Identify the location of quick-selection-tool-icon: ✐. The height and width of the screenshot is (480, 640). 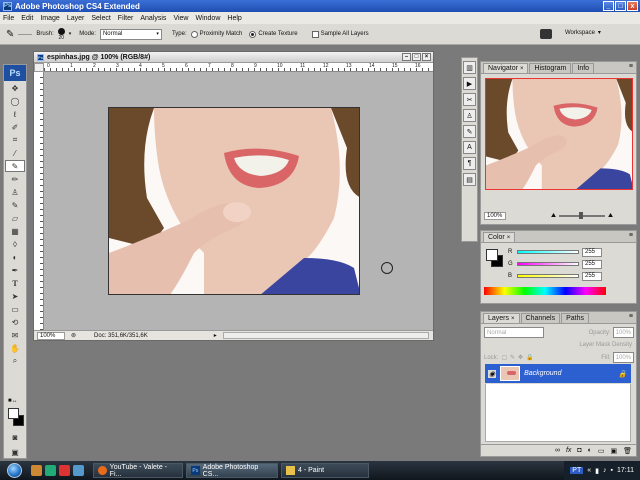
(15, 127).